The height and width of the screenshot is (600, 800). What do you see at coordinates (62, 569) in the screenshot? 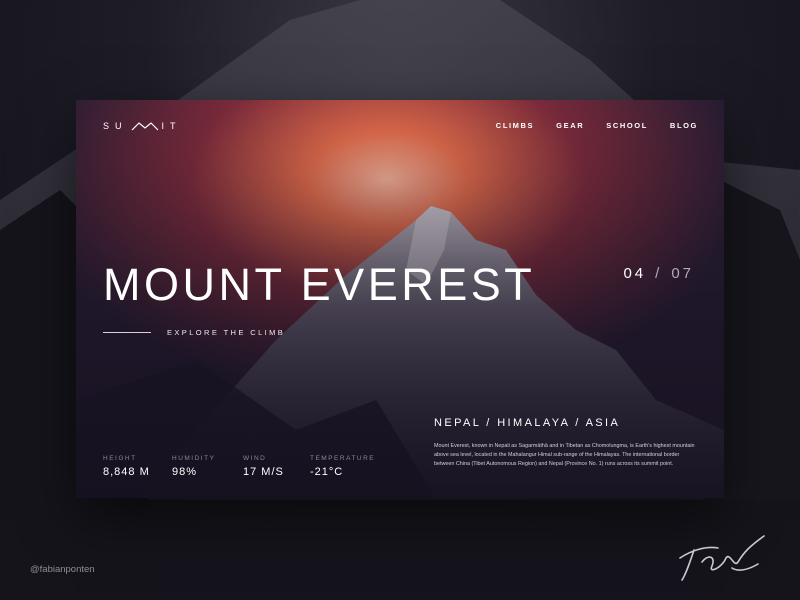
I see `author-credit: @fabianponten` at bounding box center [62, 569].